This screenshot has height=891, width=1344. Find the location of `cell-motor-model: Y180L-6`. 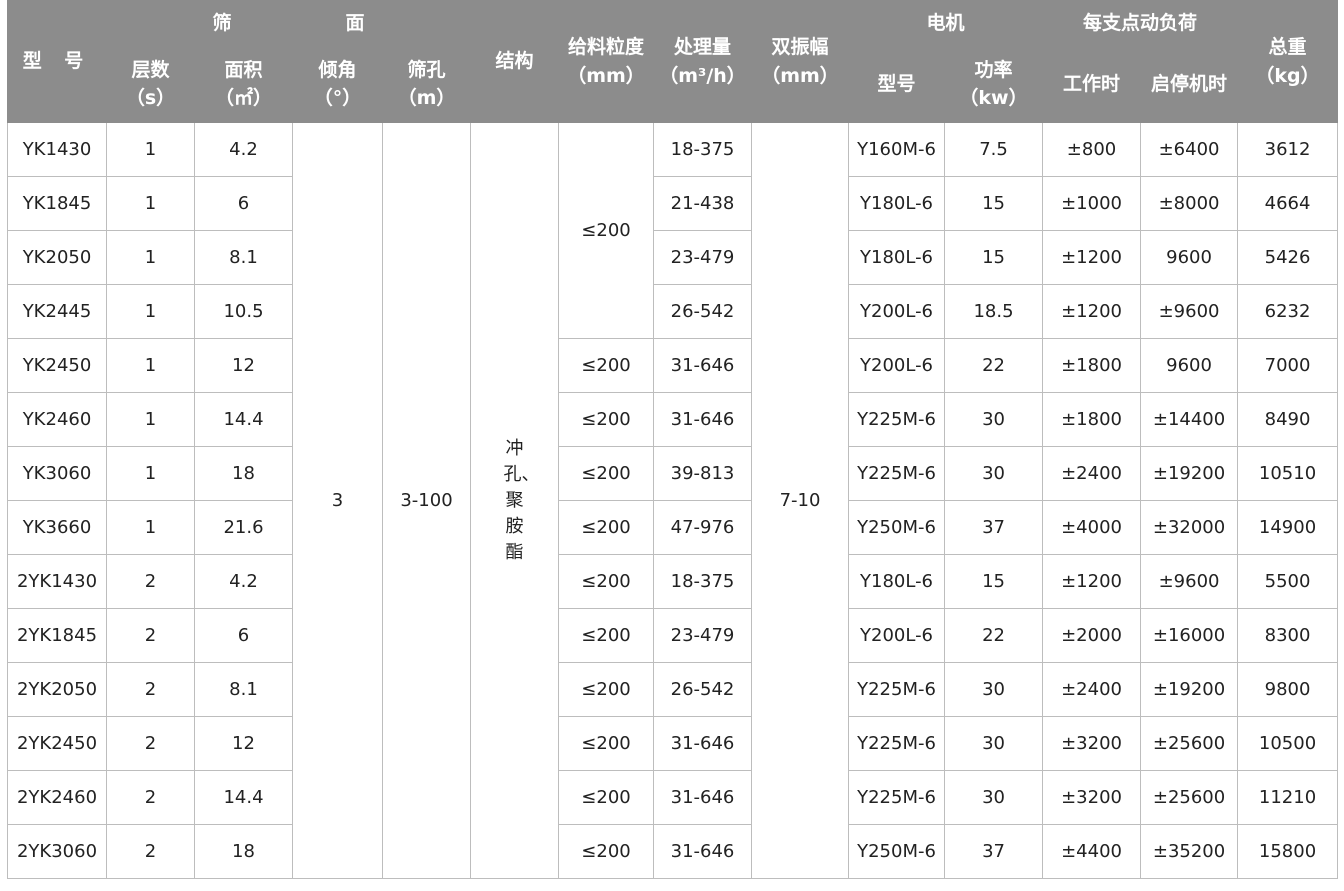

cell-motor-model: Y180L-6 is located at coordinates (897, 203).